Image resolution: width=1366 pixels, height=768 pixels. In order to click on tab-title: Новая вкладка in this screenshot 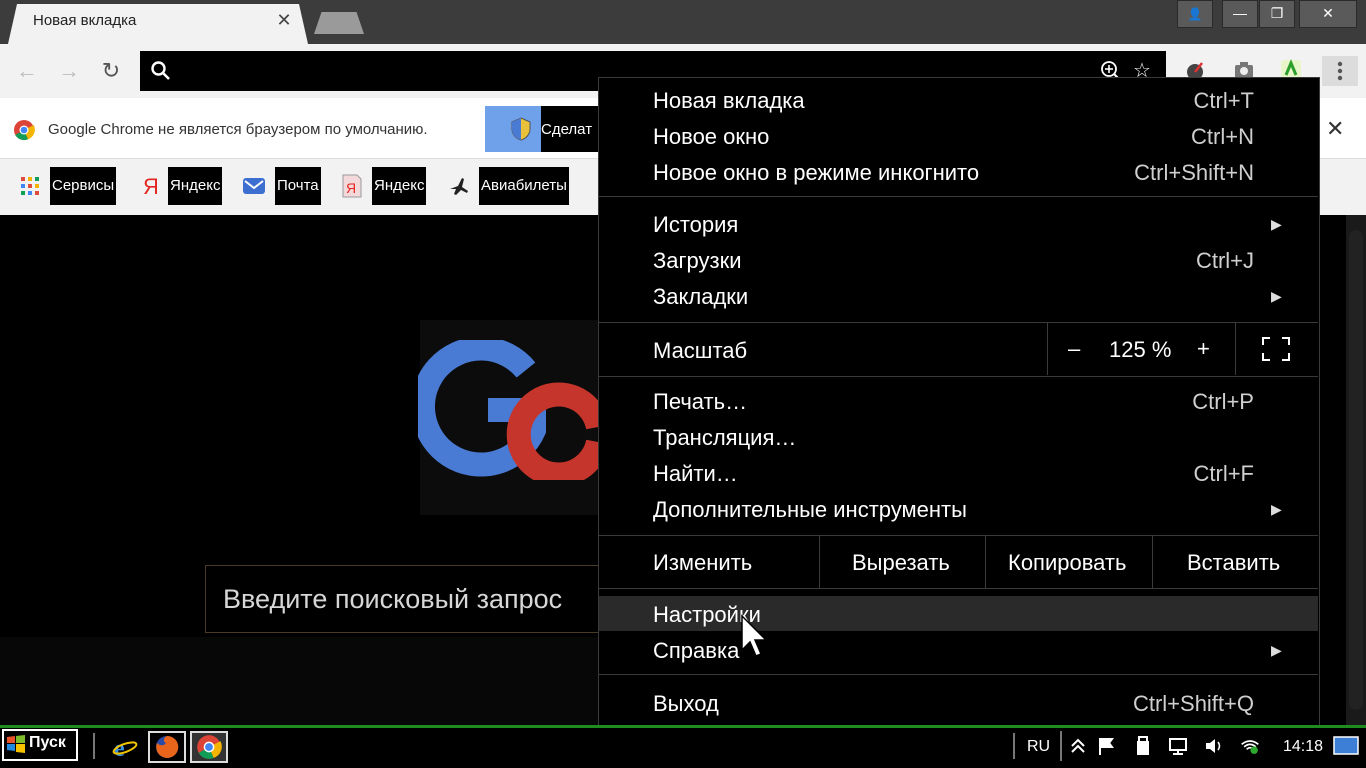, I will do `click(85, 20)`.